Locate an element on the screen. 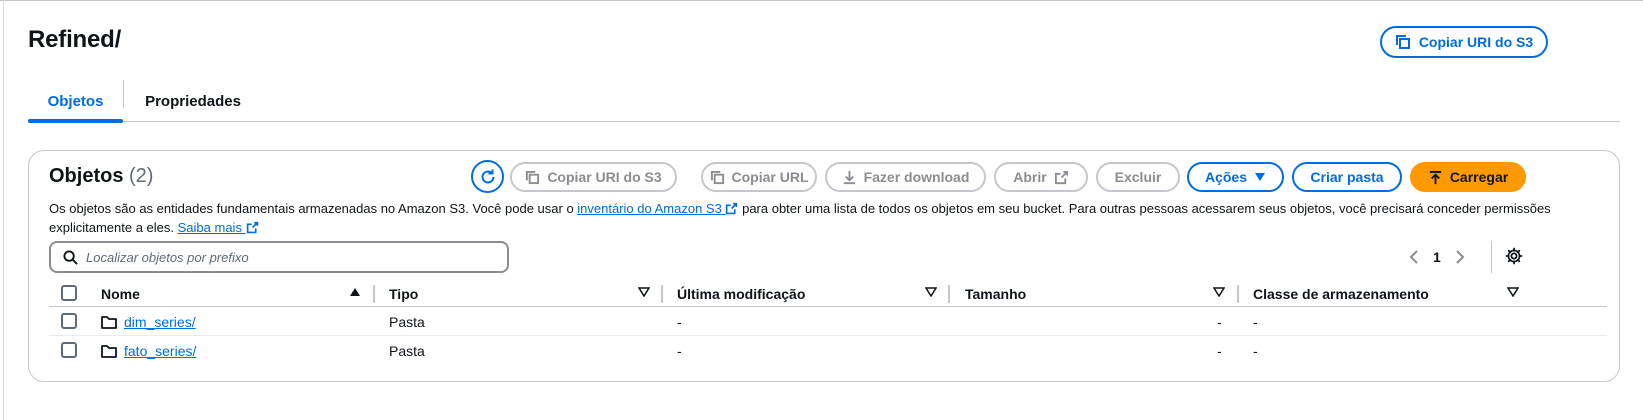 The width and height of the screenshot is (1643, 420). upload-label: Carregar is located at coordinates (1479, 177).